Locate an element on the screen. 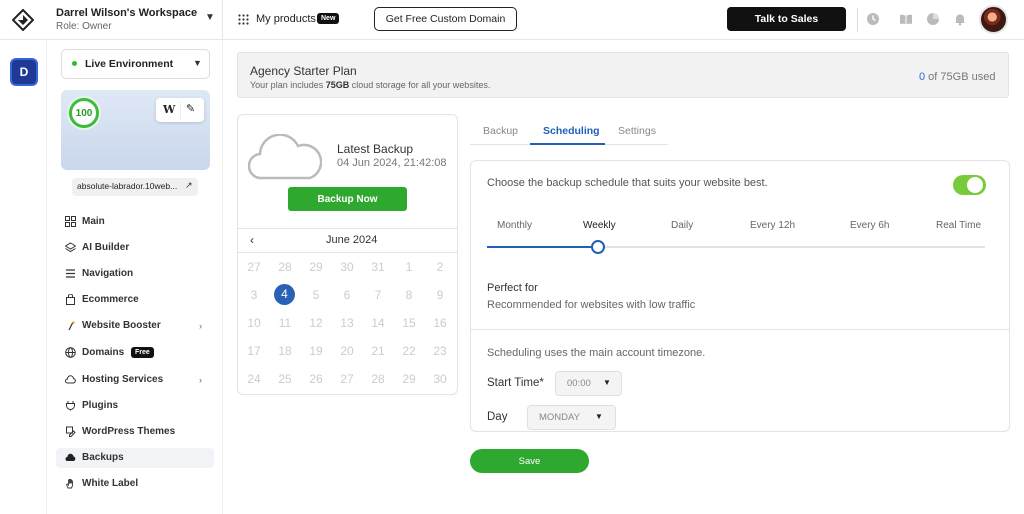 This screenshot has width=1024, height=514. workspace-avatar: D is located at coordinates (24, 72).